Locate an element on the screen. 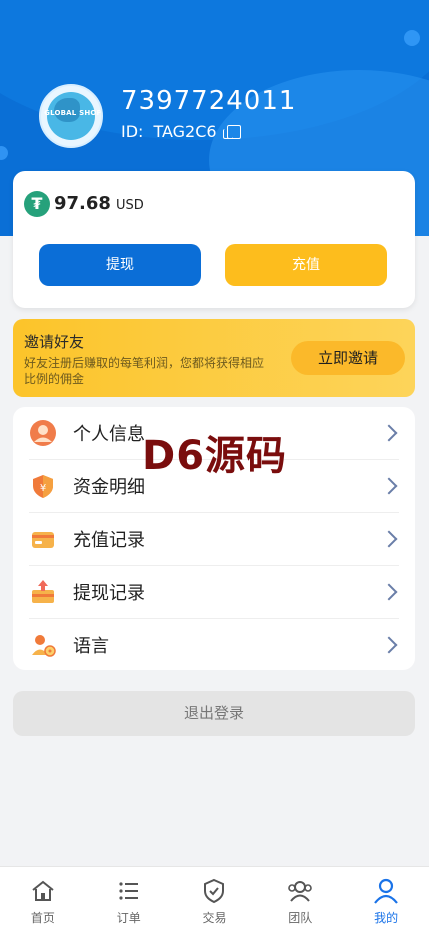  avatar-logo-text: GLOBAL SHOP is located at coordinates (73, 113).